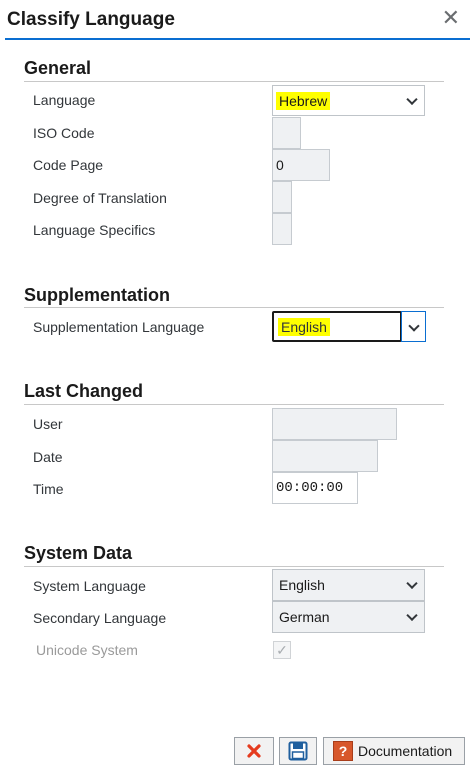  I want to click on section-divider-system-data, so click(234, 566).